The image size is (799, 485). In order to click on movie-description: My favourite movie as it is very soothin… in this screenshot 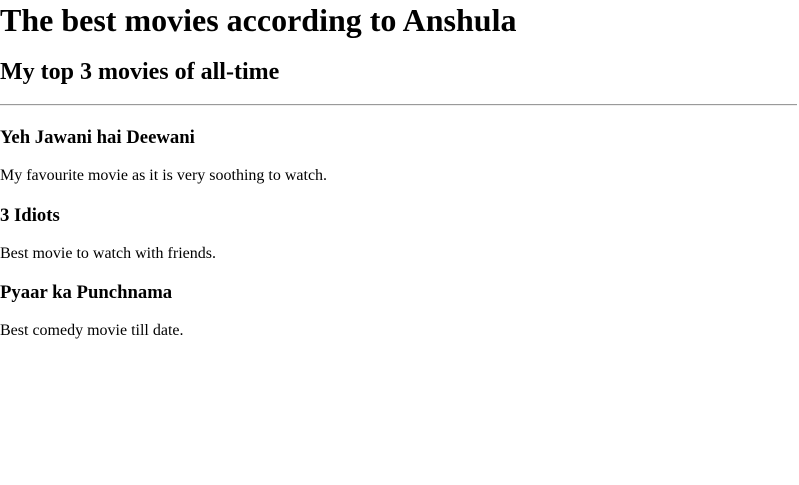, I will do `click(164, 175)`.